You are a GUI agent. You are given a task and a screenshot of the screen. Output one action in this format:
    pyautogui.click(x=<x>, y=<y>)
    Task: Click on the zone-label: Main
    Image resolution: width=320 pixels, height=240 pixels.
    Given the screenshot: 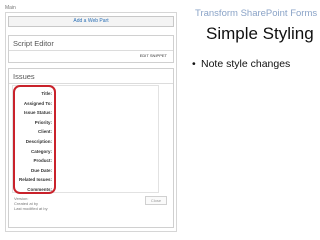 What is the action you would take?
    pyautogui.click(x=10, y=8)
    